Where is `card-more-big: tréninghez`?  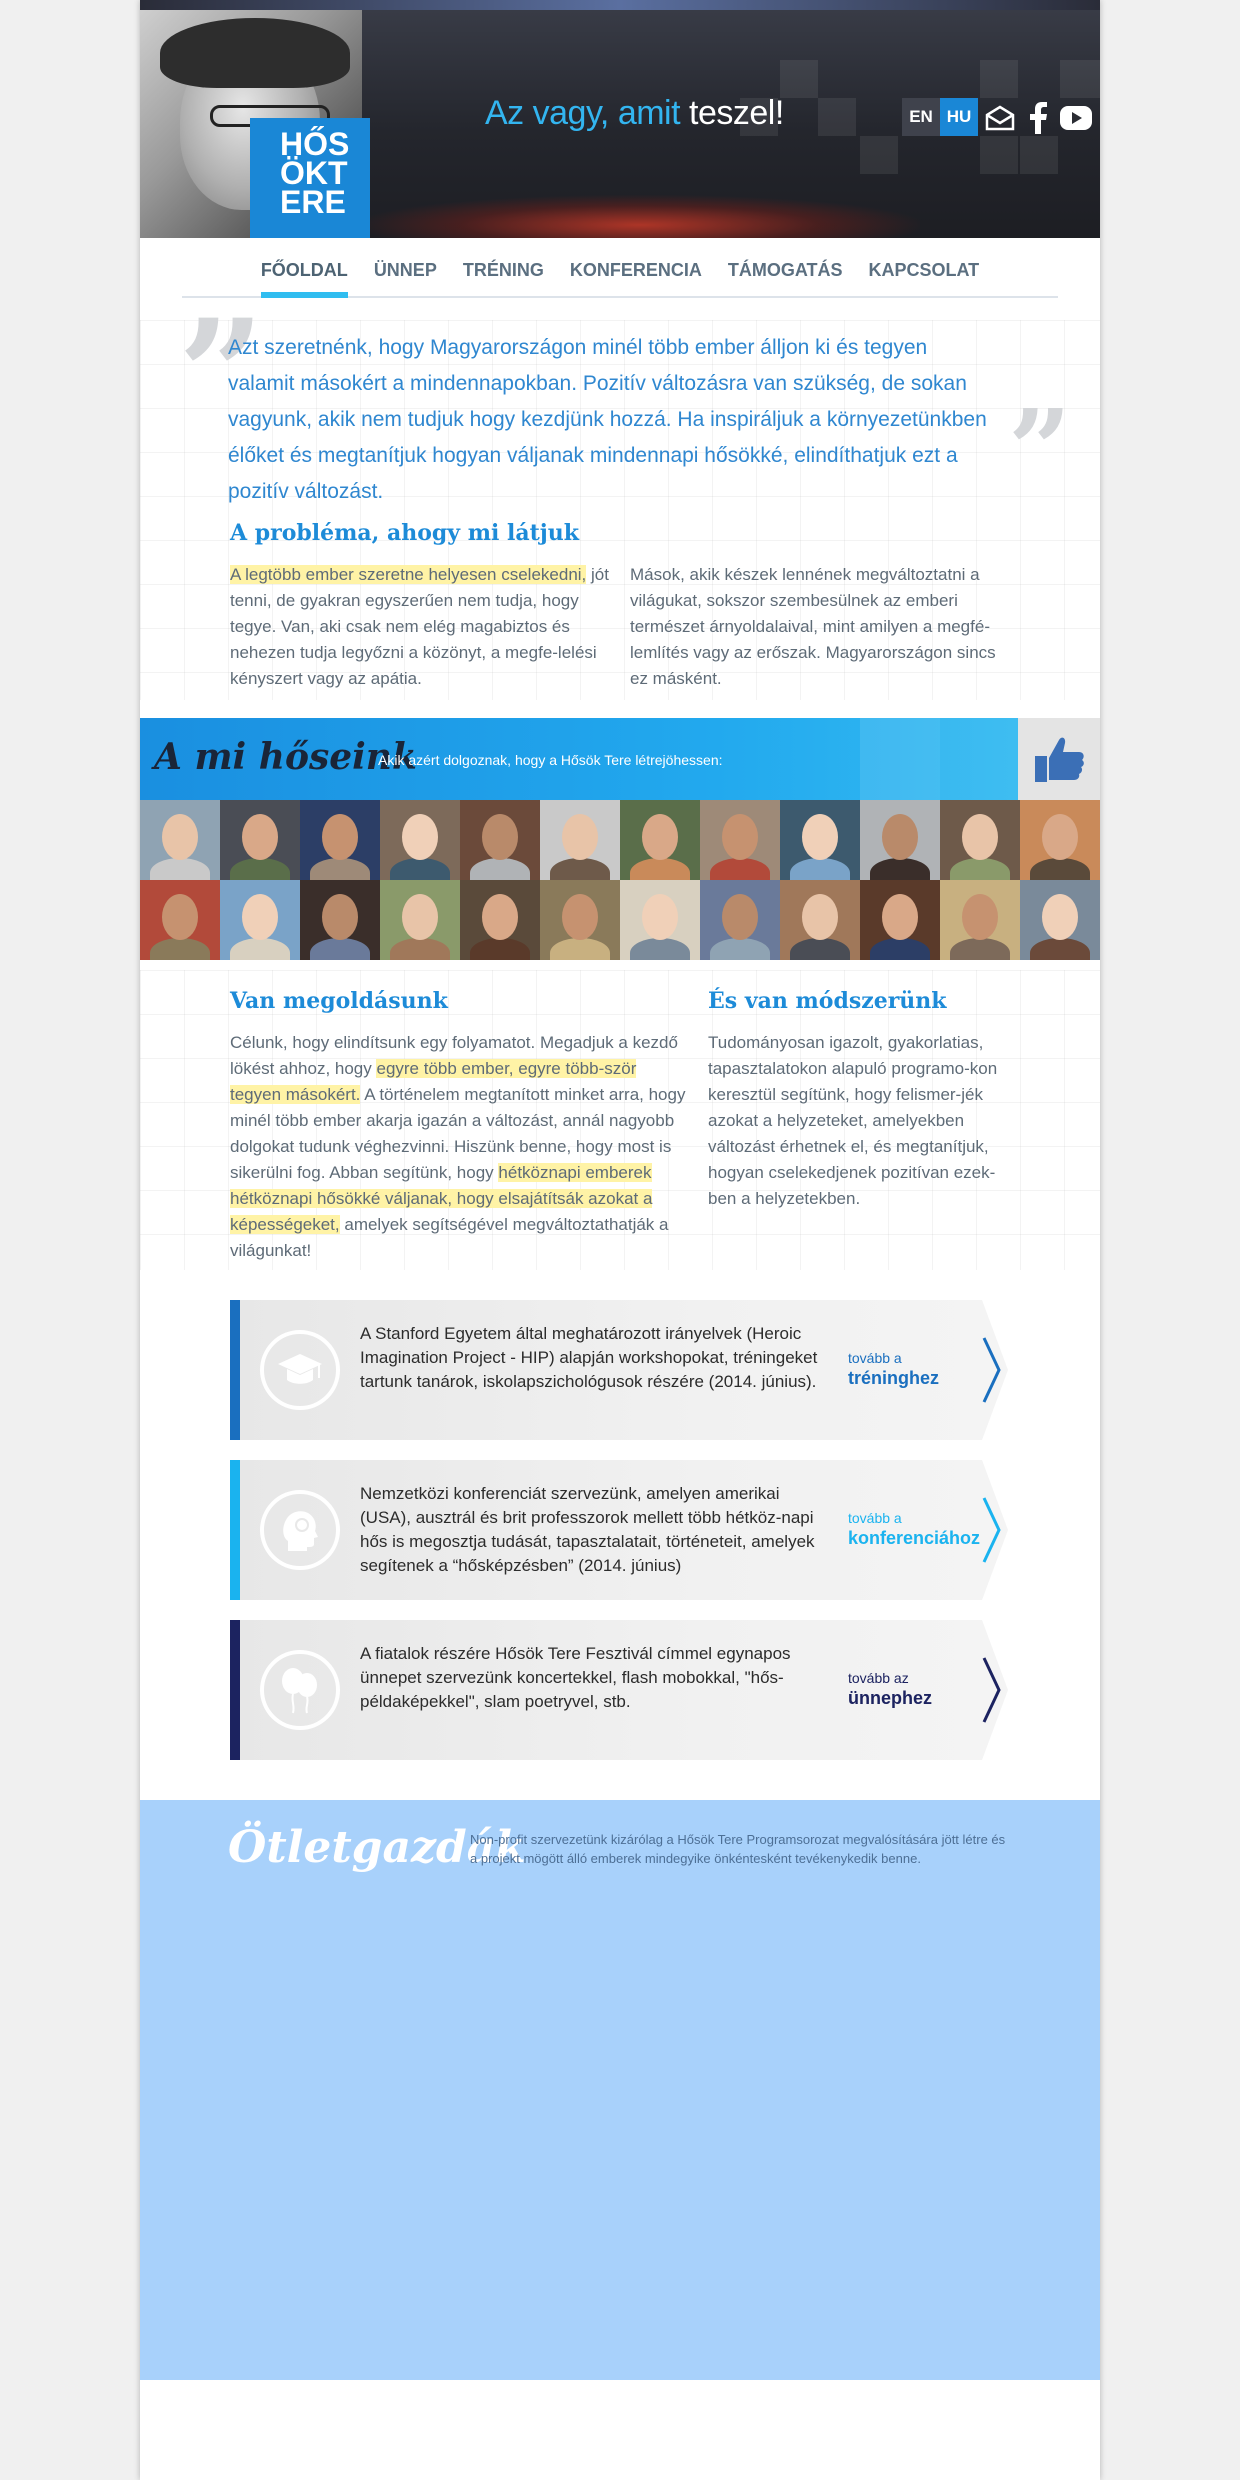 card-more-big: tréninghez is located at coordinates (894, 1378).